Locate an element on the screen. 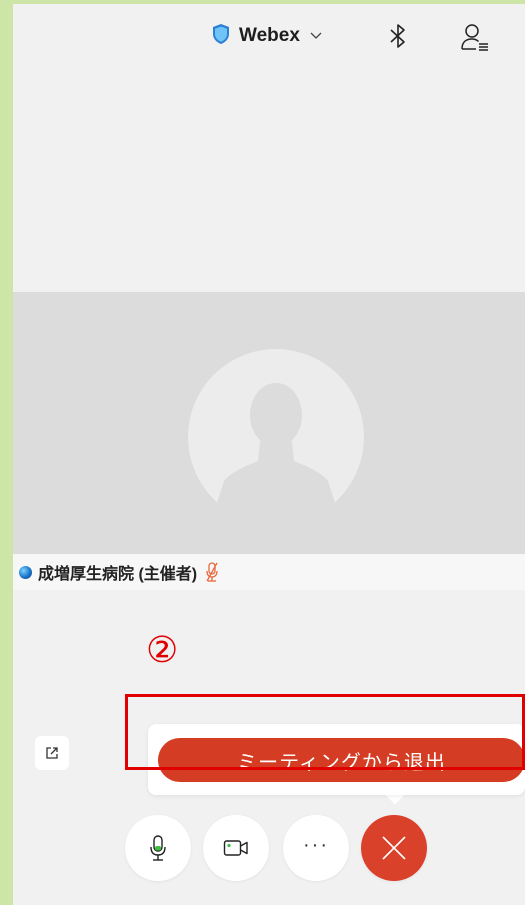 This screenshot has height=905, width=525. participants-button is located at coordinates (475, 37).